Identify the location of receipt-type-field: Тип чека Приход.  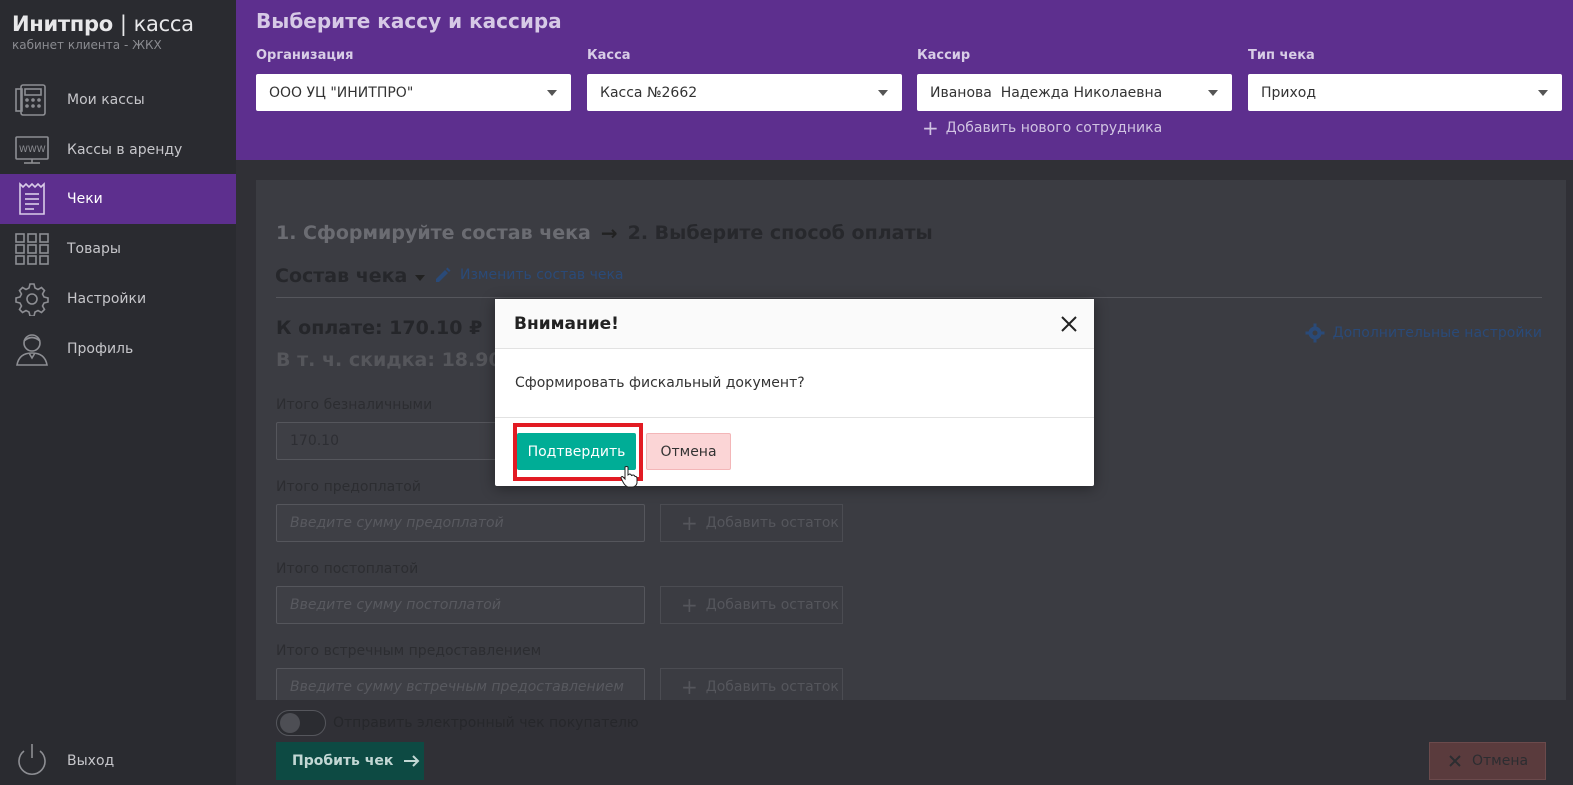
(1405, 79).